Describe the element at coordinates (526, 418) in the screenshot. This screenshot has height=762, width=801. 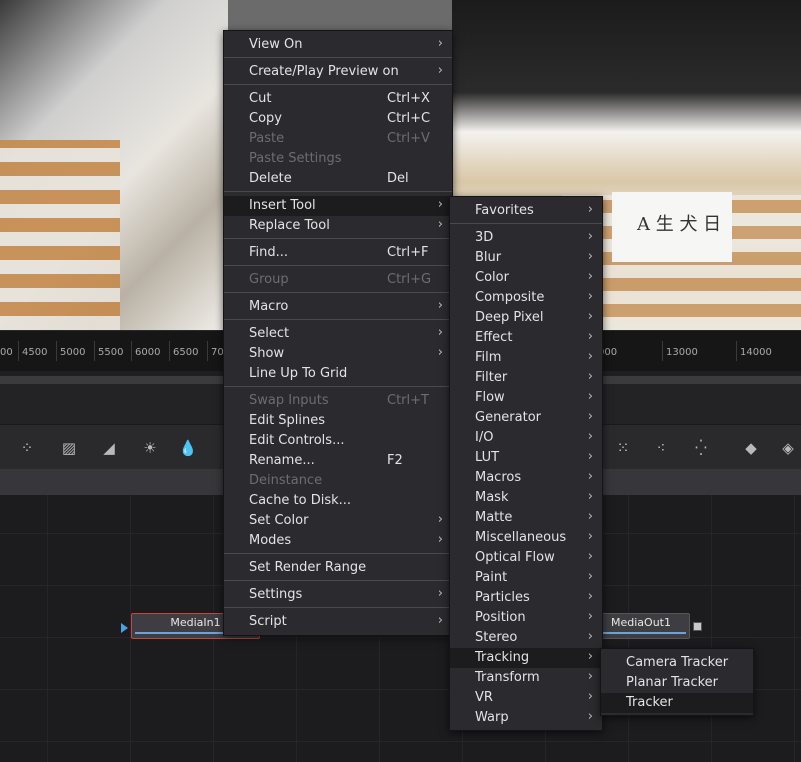
I see `submenu-item-generator: Generator ›` at that location.